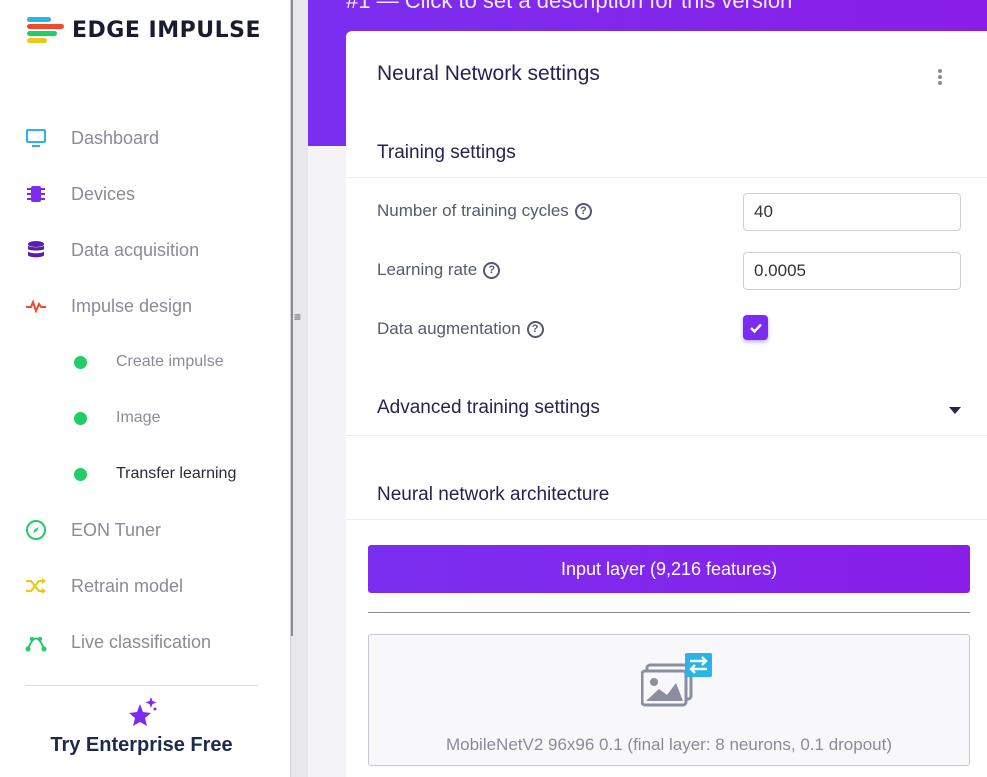  Describe the element at coordinates (116, 529) in the screenshot. I see `sidebar-item-label: EON Tuner` at that location.